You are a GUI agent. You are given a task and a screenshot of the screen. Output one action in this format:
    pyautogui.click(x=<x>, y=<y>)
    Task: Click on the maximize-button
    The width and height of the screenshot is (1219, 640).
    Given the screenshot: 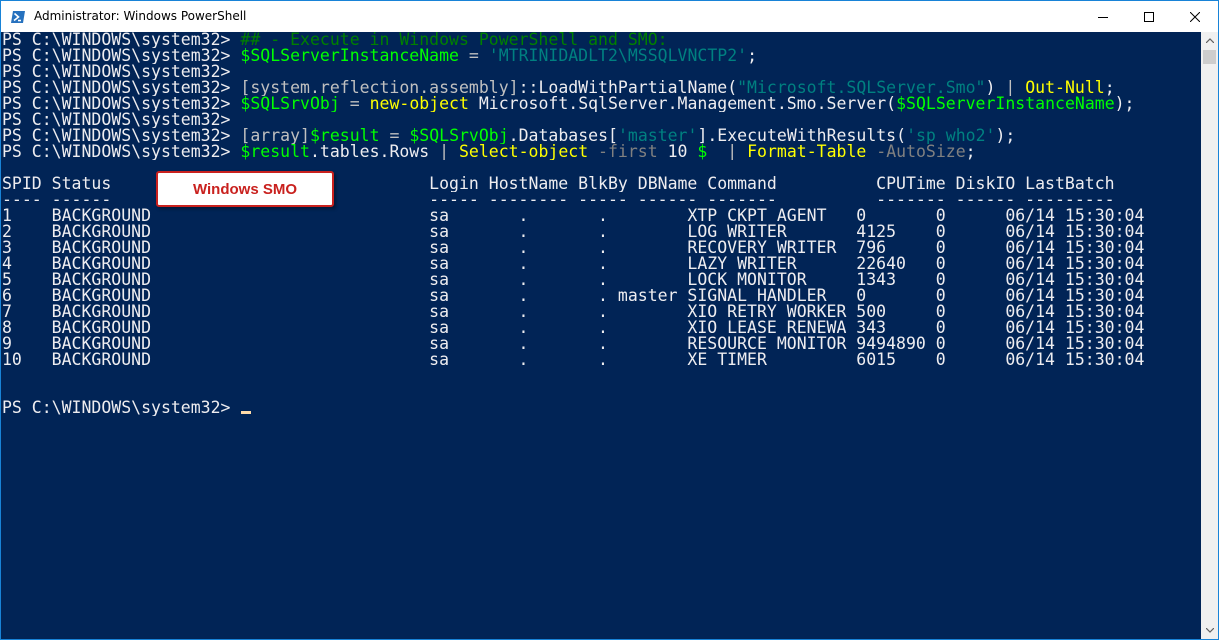 What is the action you would take?
    pyautogui.click(x=1149, y=16)
    